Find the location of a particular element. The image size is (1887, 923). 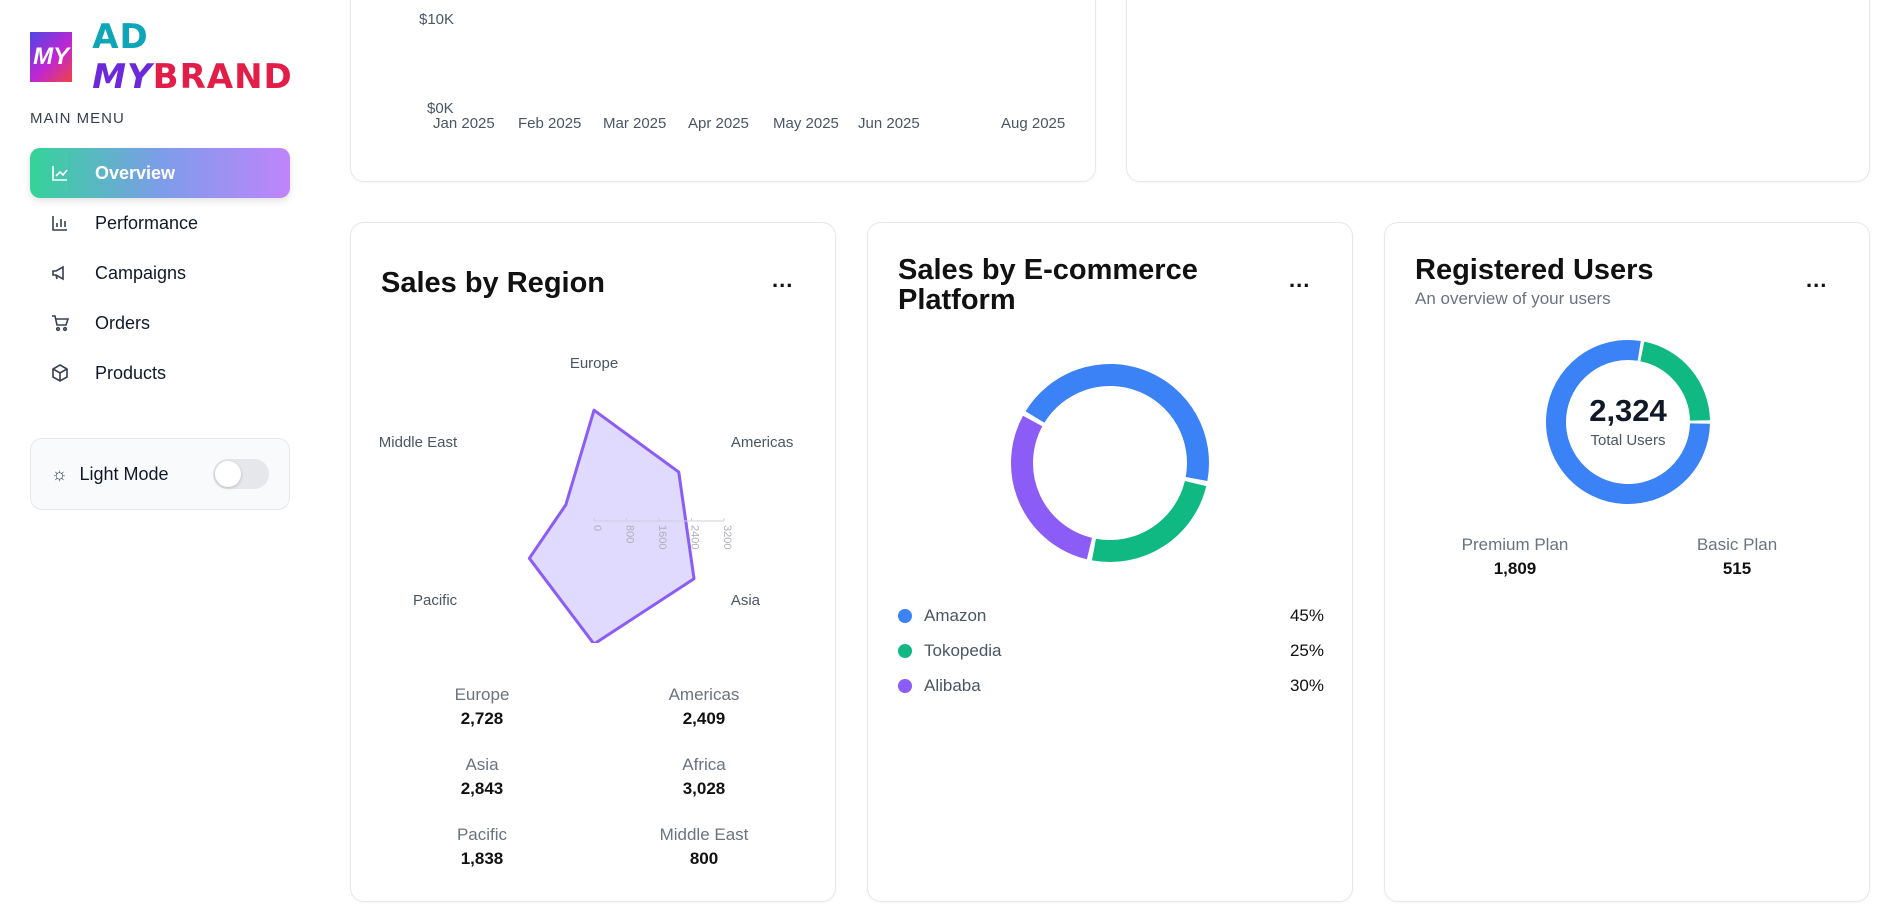

plan-stat: Basic Plan 515 is located at coordinates (1737, 556).